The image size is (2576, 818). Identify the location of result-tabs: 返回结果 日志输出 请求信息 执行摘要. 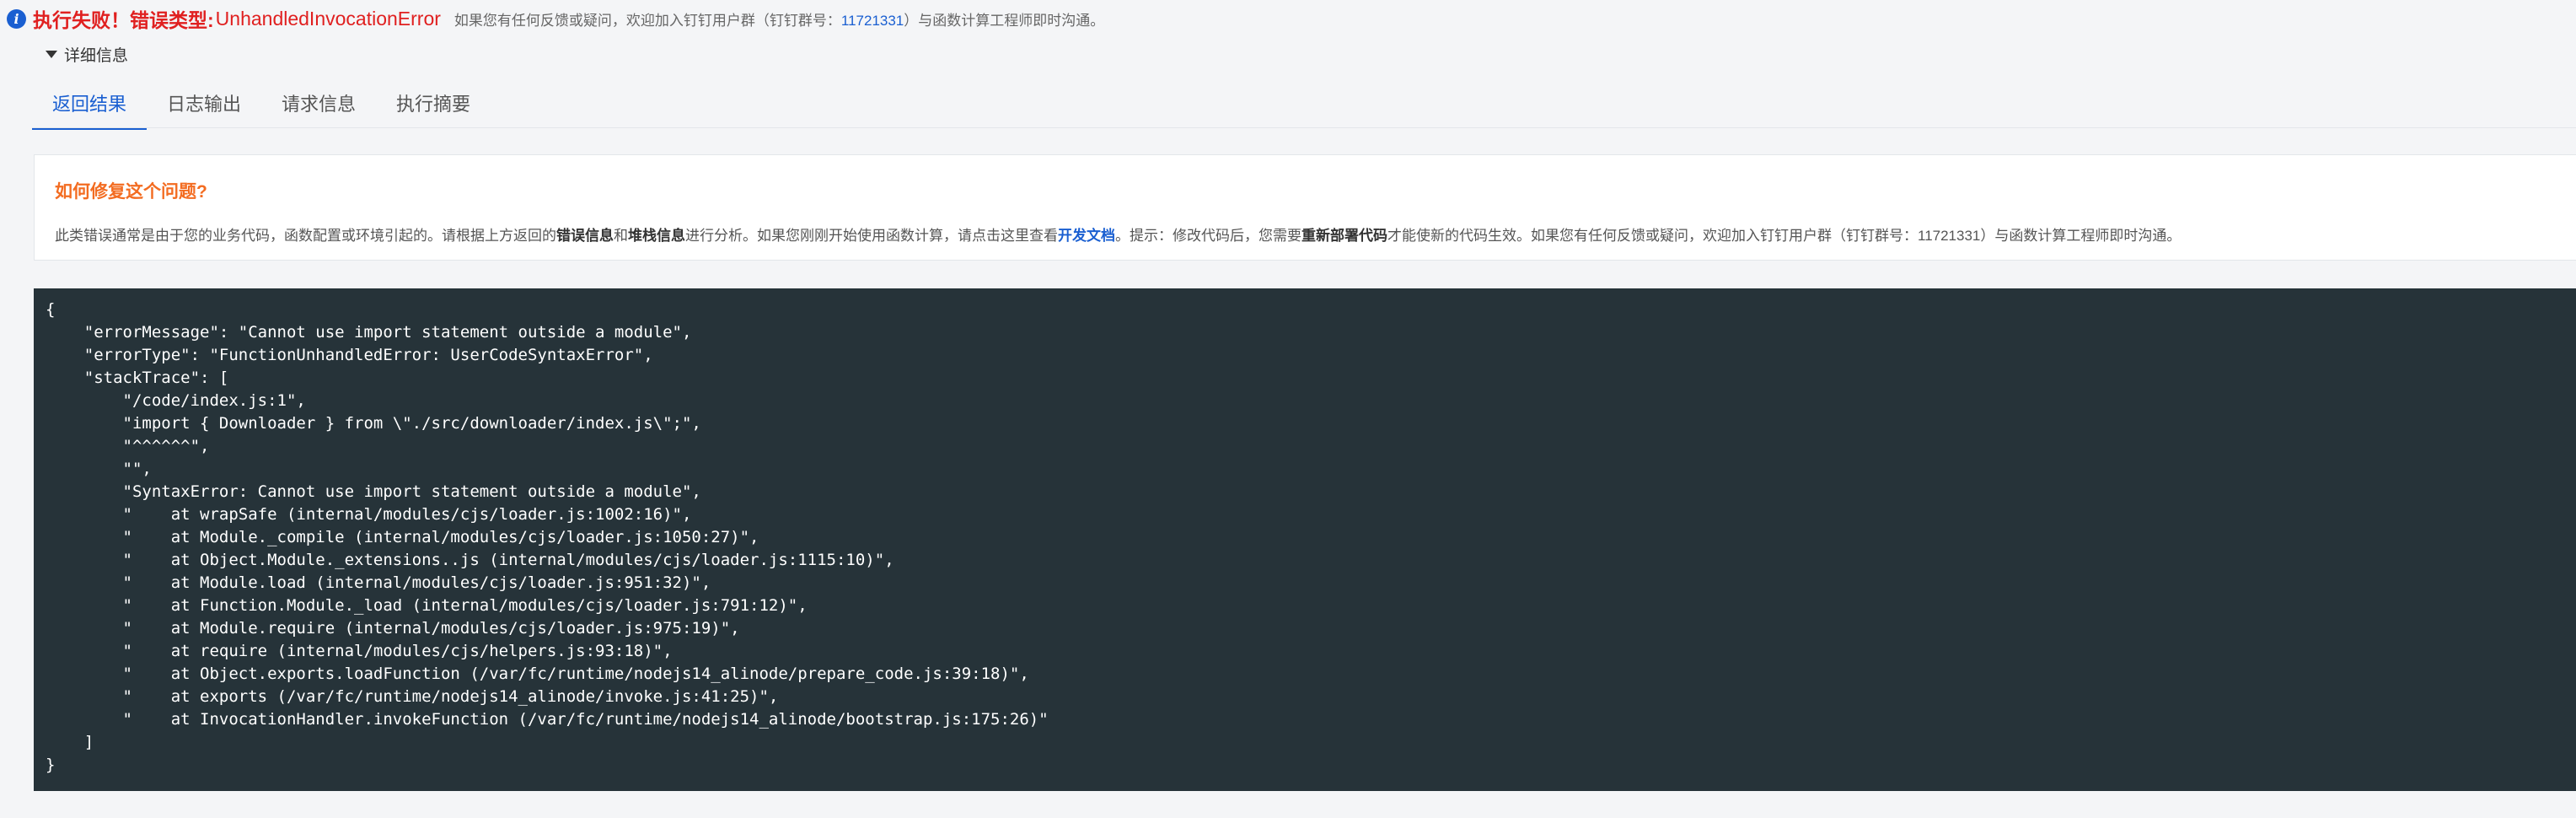
(261, 108).